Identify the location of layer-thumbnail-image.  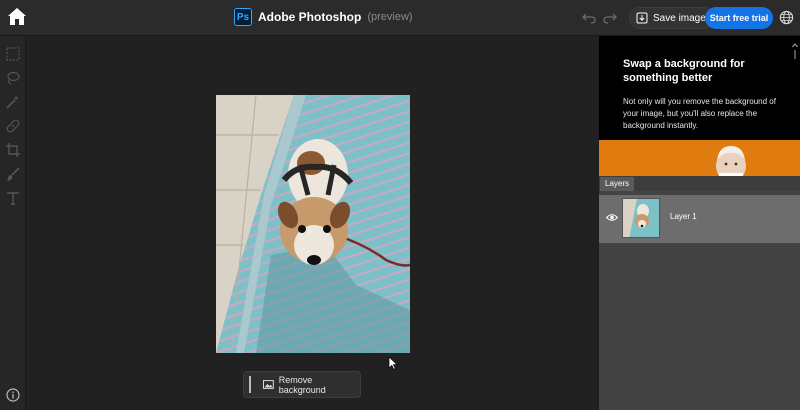
(641, 218).